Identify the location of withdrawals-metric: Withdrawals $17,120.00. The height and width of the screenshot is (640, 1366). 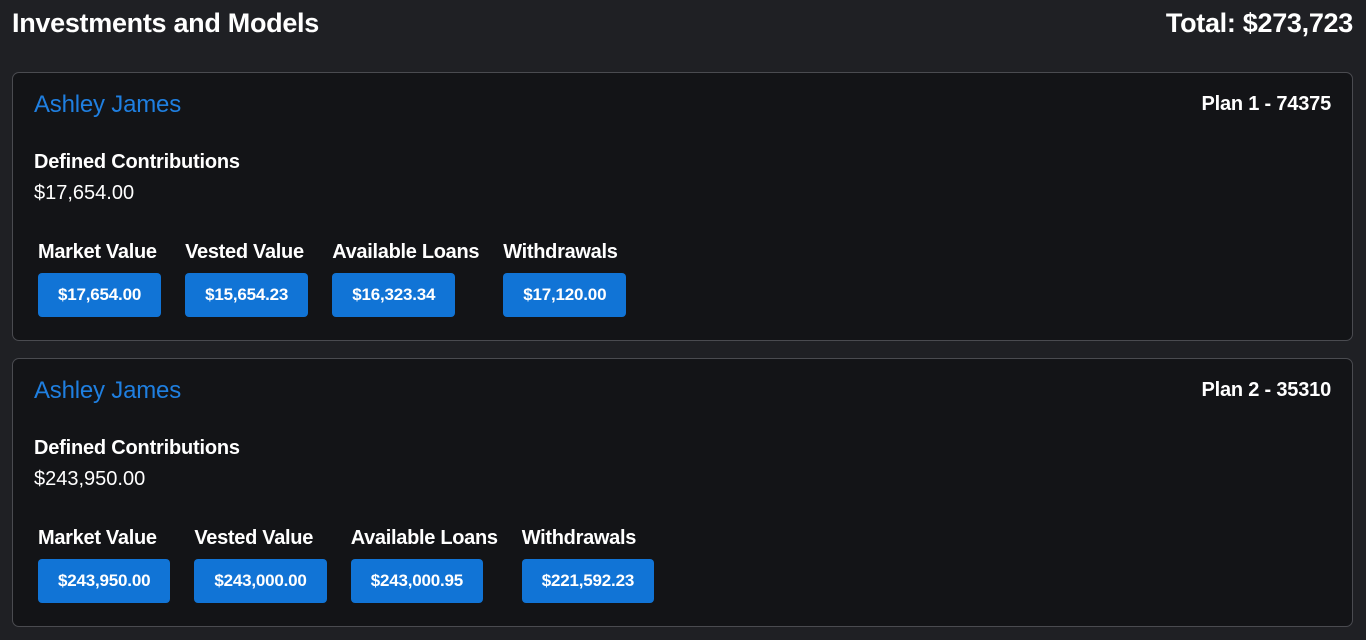
(565, 278).